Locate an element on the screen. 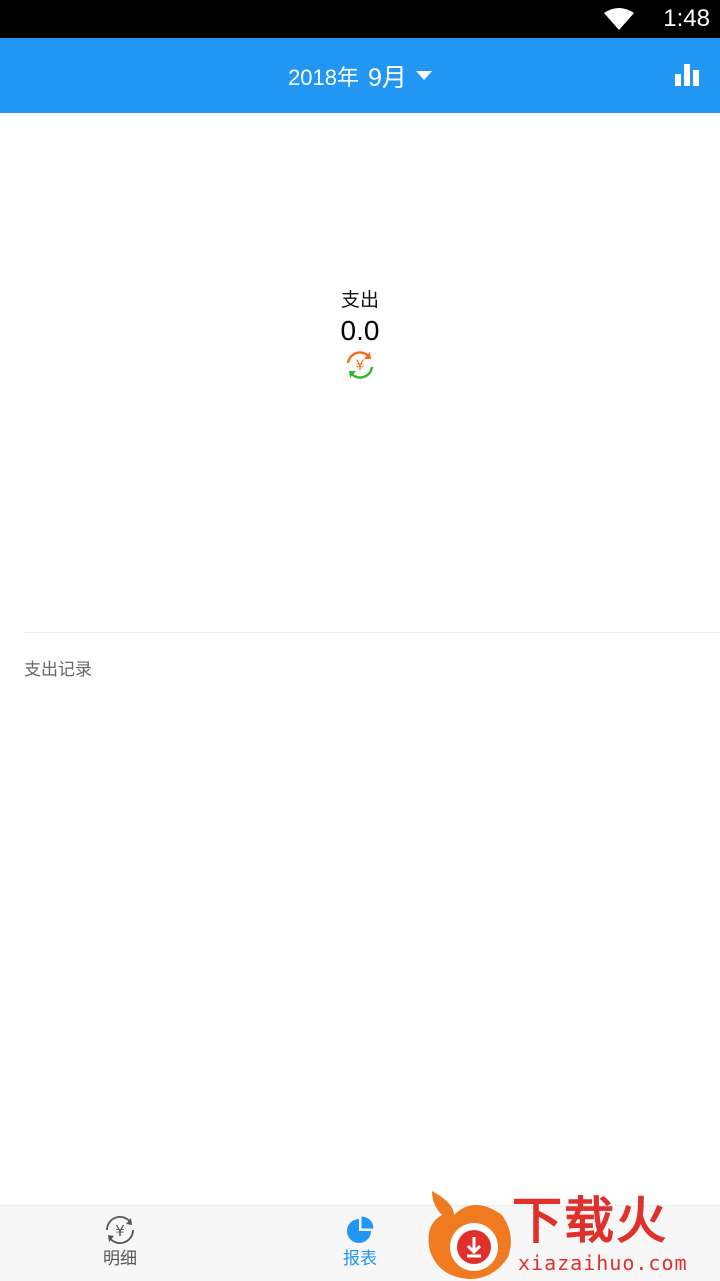  yuan-circle-icon: ¥ is located at coordinates (120, 1230).